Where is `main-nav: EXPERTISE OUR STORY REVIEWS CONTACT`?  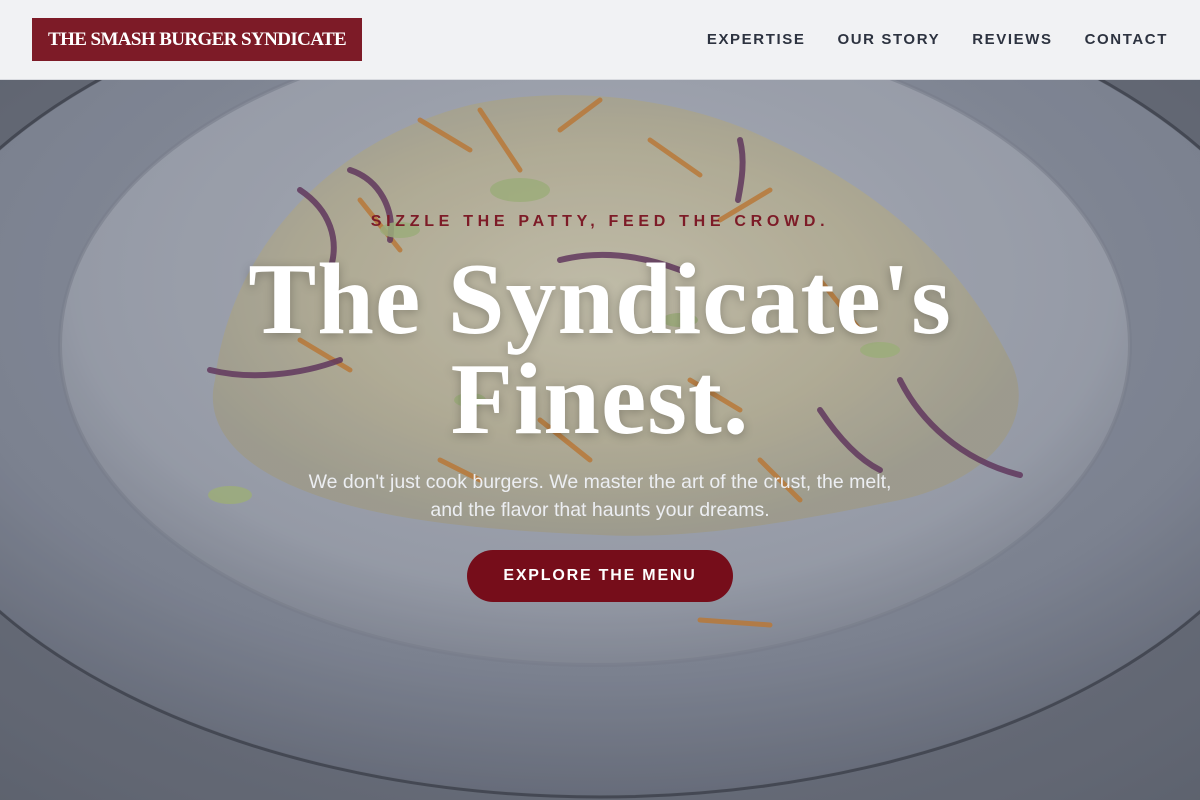
main-nav: EXPERTISE OUR STORY REVIEWS CONTACT is located at coordinates (937, 39).